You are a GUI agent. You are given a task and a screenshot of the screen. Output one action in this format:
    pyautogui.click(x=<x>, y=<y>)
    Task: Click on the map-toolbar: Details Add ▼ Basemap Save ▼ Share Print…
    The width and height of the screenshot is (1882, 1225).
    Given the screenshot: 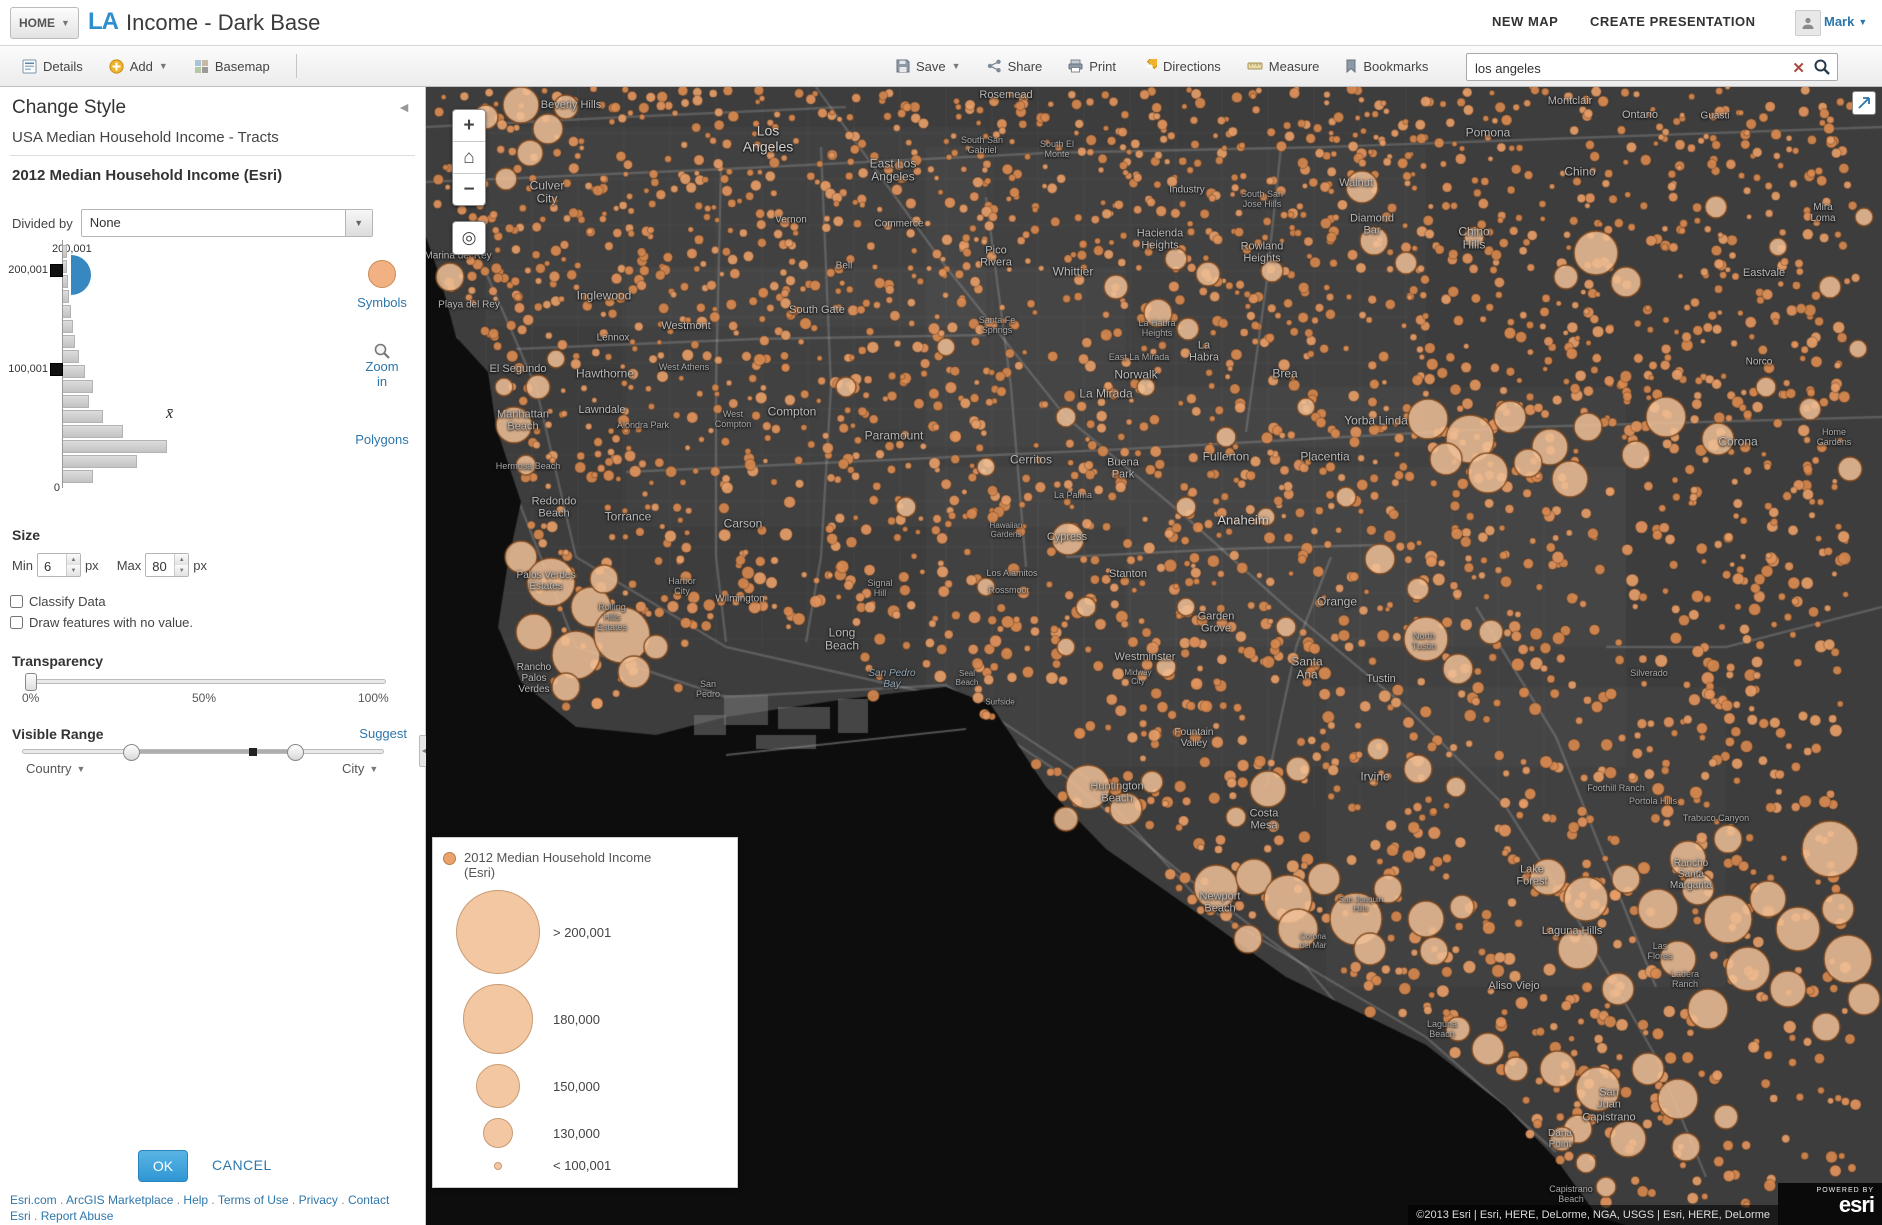 What is the action you would take?
    pyautogui.click(x=941, y=66)
    